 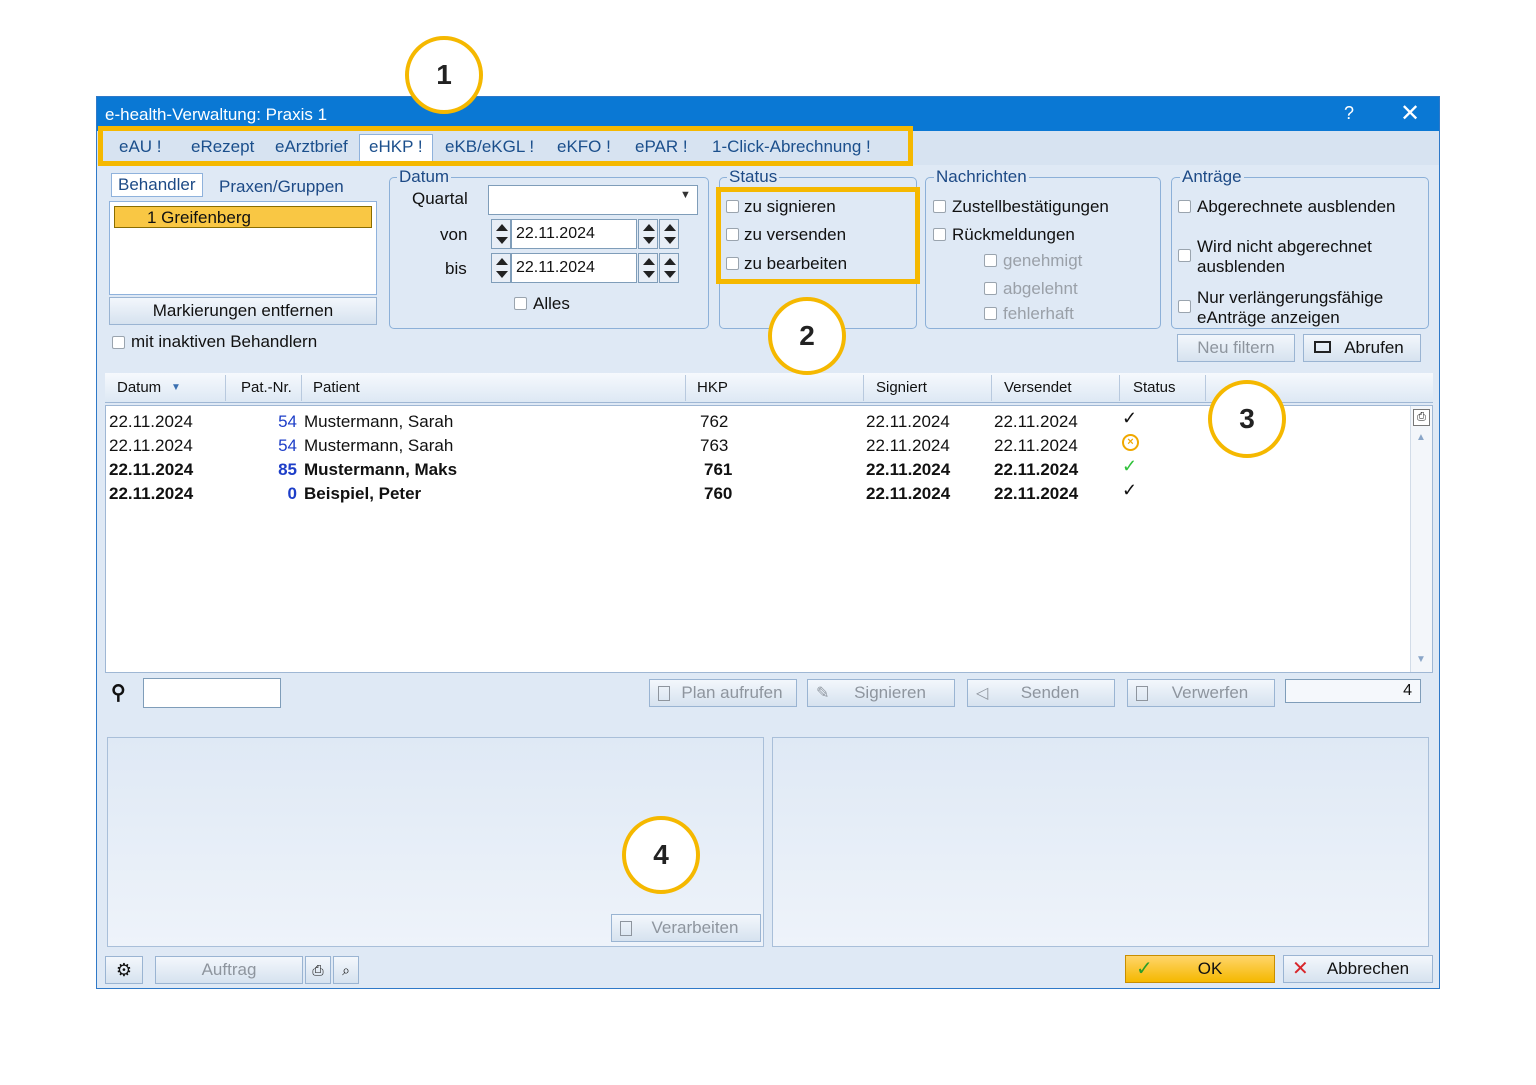 What do you see at coordinates (1038, 387) in the screenshot?
I see `col-versendet: Versendet` at bounding box center [1038, 387].